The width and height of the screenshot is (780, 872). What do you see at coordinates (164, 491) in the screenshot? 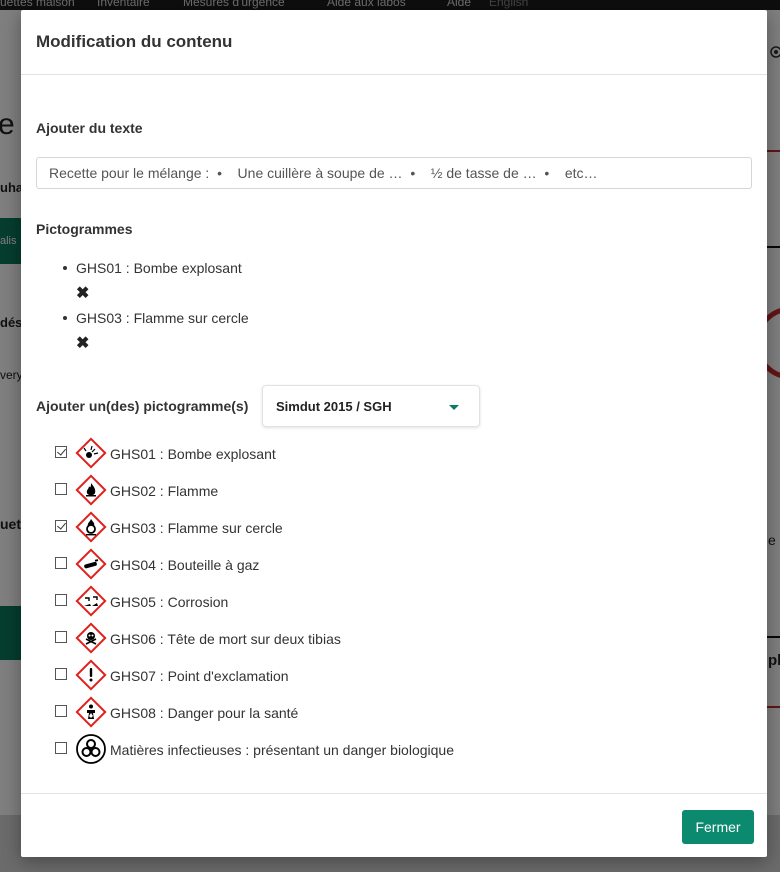
I see `choice-label: GHS02 : Flamme` at bounding box center [164, 491].